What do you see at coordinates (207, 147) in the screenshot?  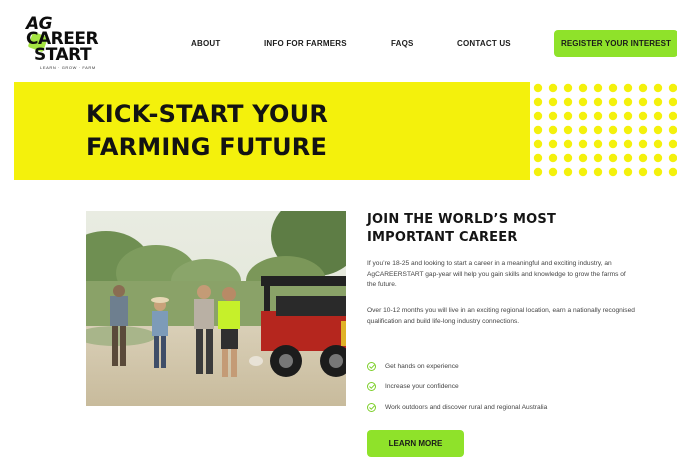 I see `hero-title-line-2: FARMING FUTURE` at bounding box center [207, 147].